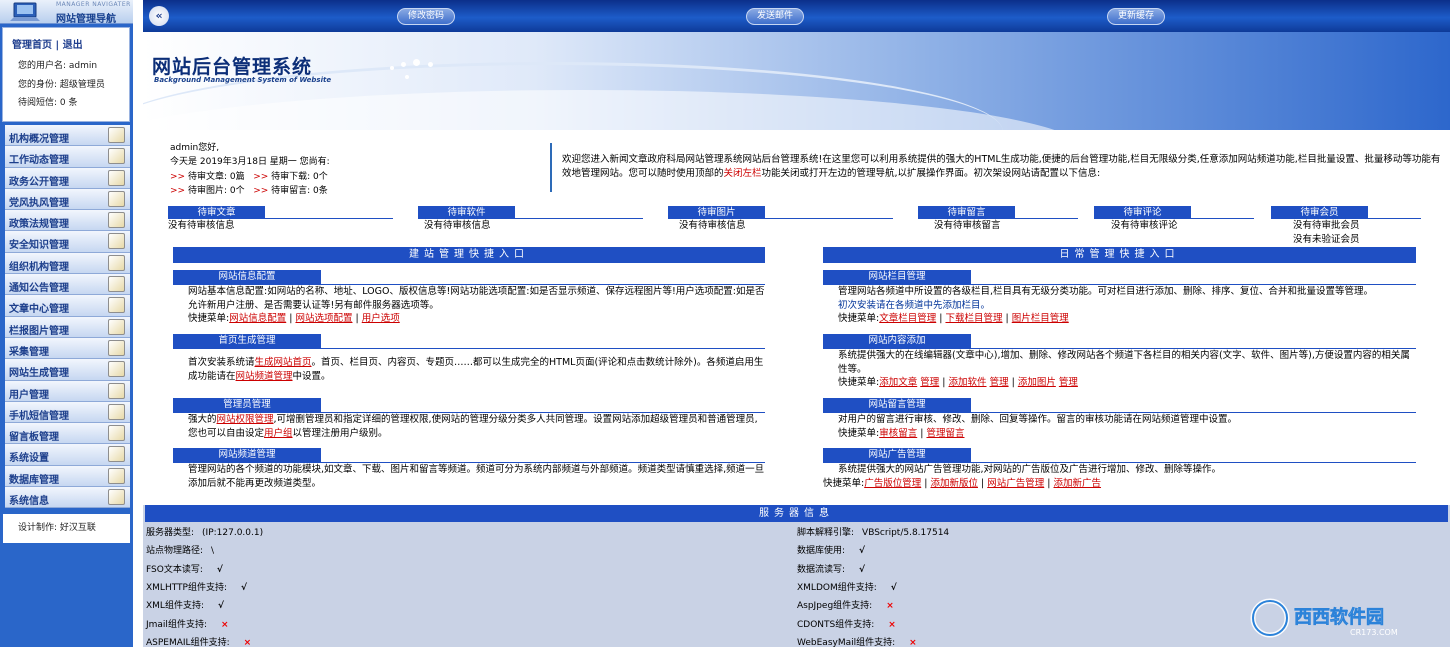 The height and width of the screenshot is (649, 1450). Describe the element at coordinates (898, 433) in the screenshot. I see `review-messages-link: 审核留言` at that location.